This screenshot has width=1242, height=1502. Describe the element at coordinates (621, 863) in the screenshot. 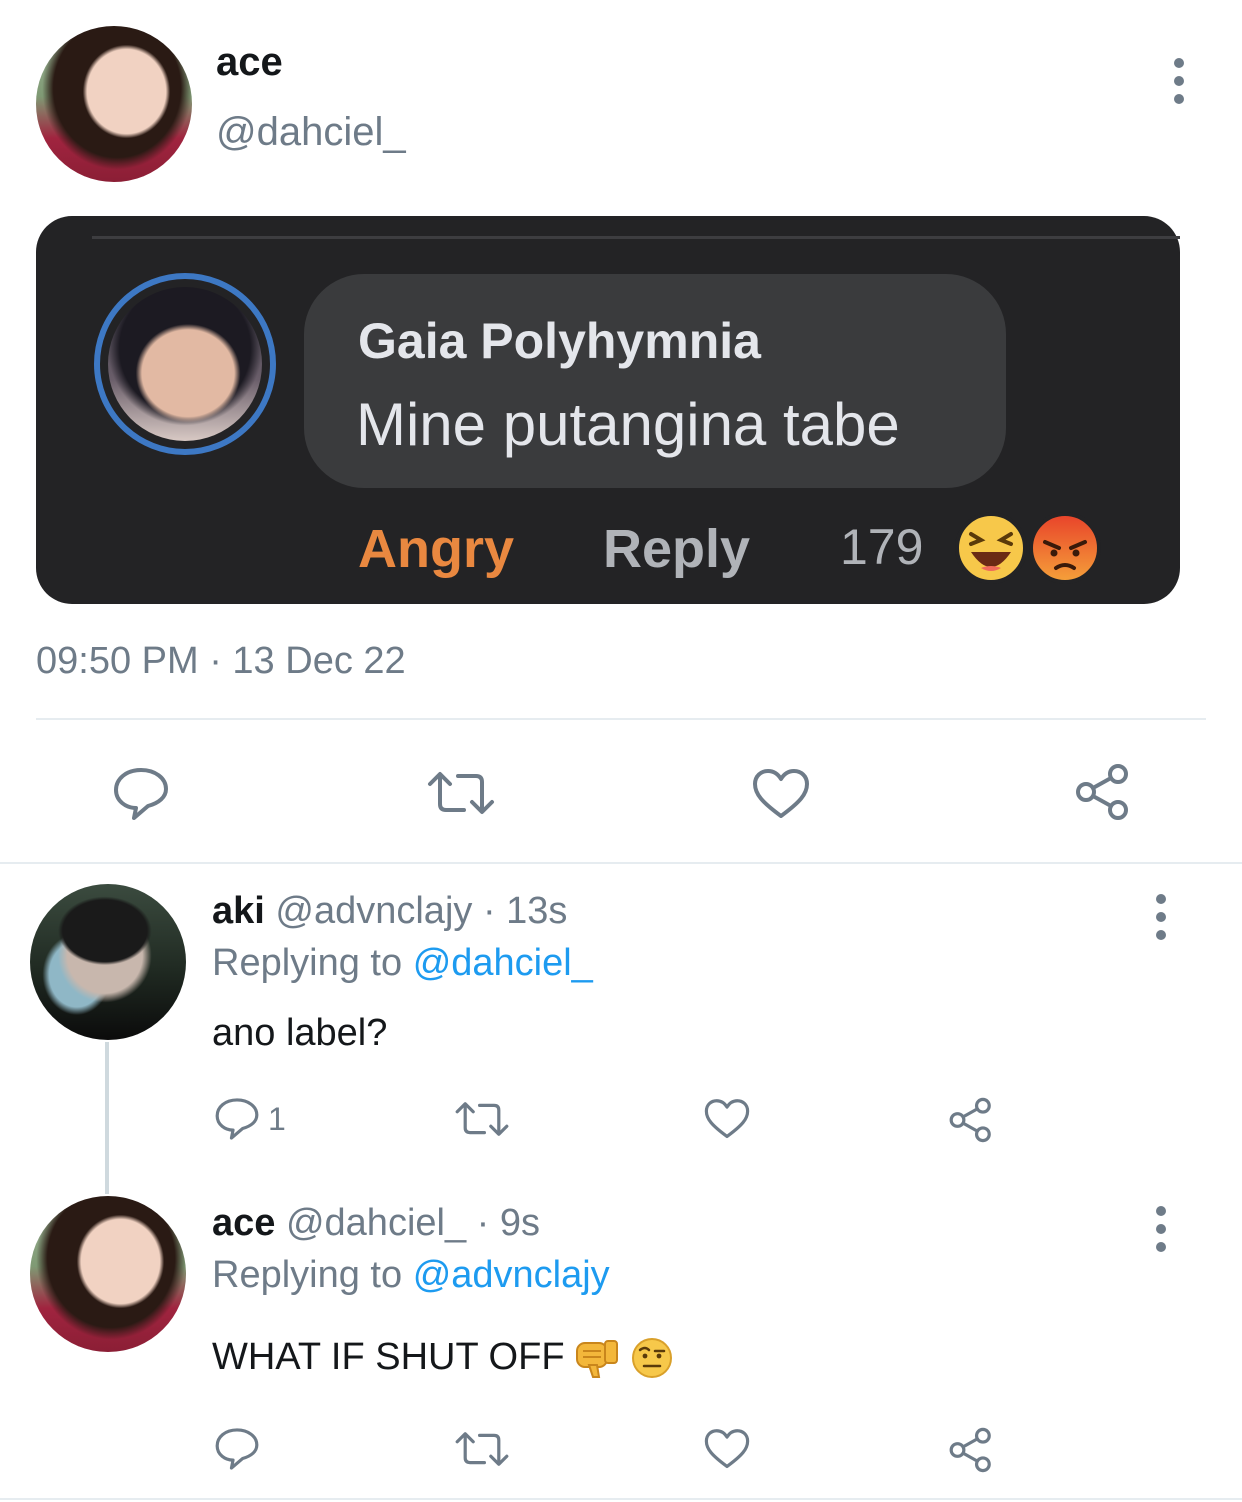

I see `section-divider` at that location.